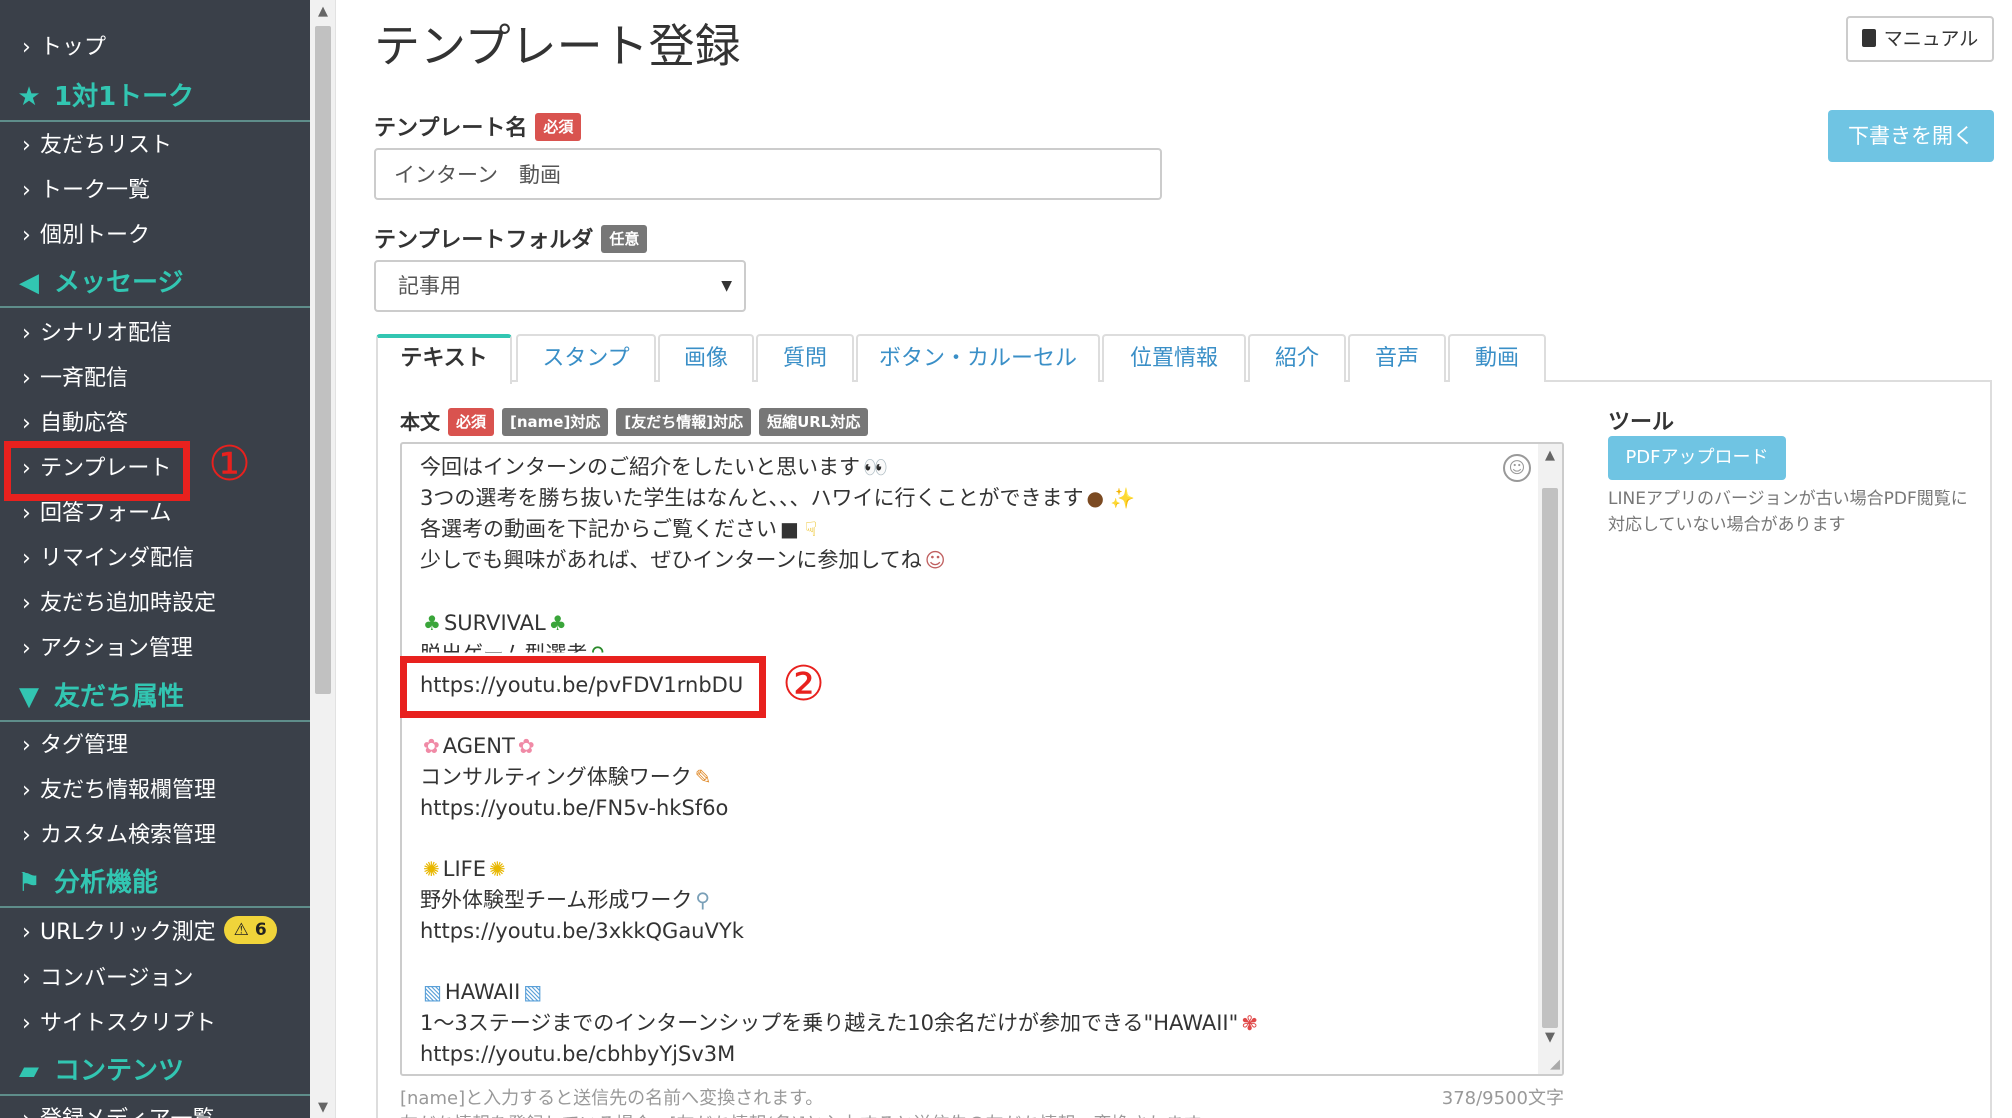  What do you see at coordinates (875, 467) in the screenshot?
I see `eyes-icon: 👀` at bounding box center [875, 467].